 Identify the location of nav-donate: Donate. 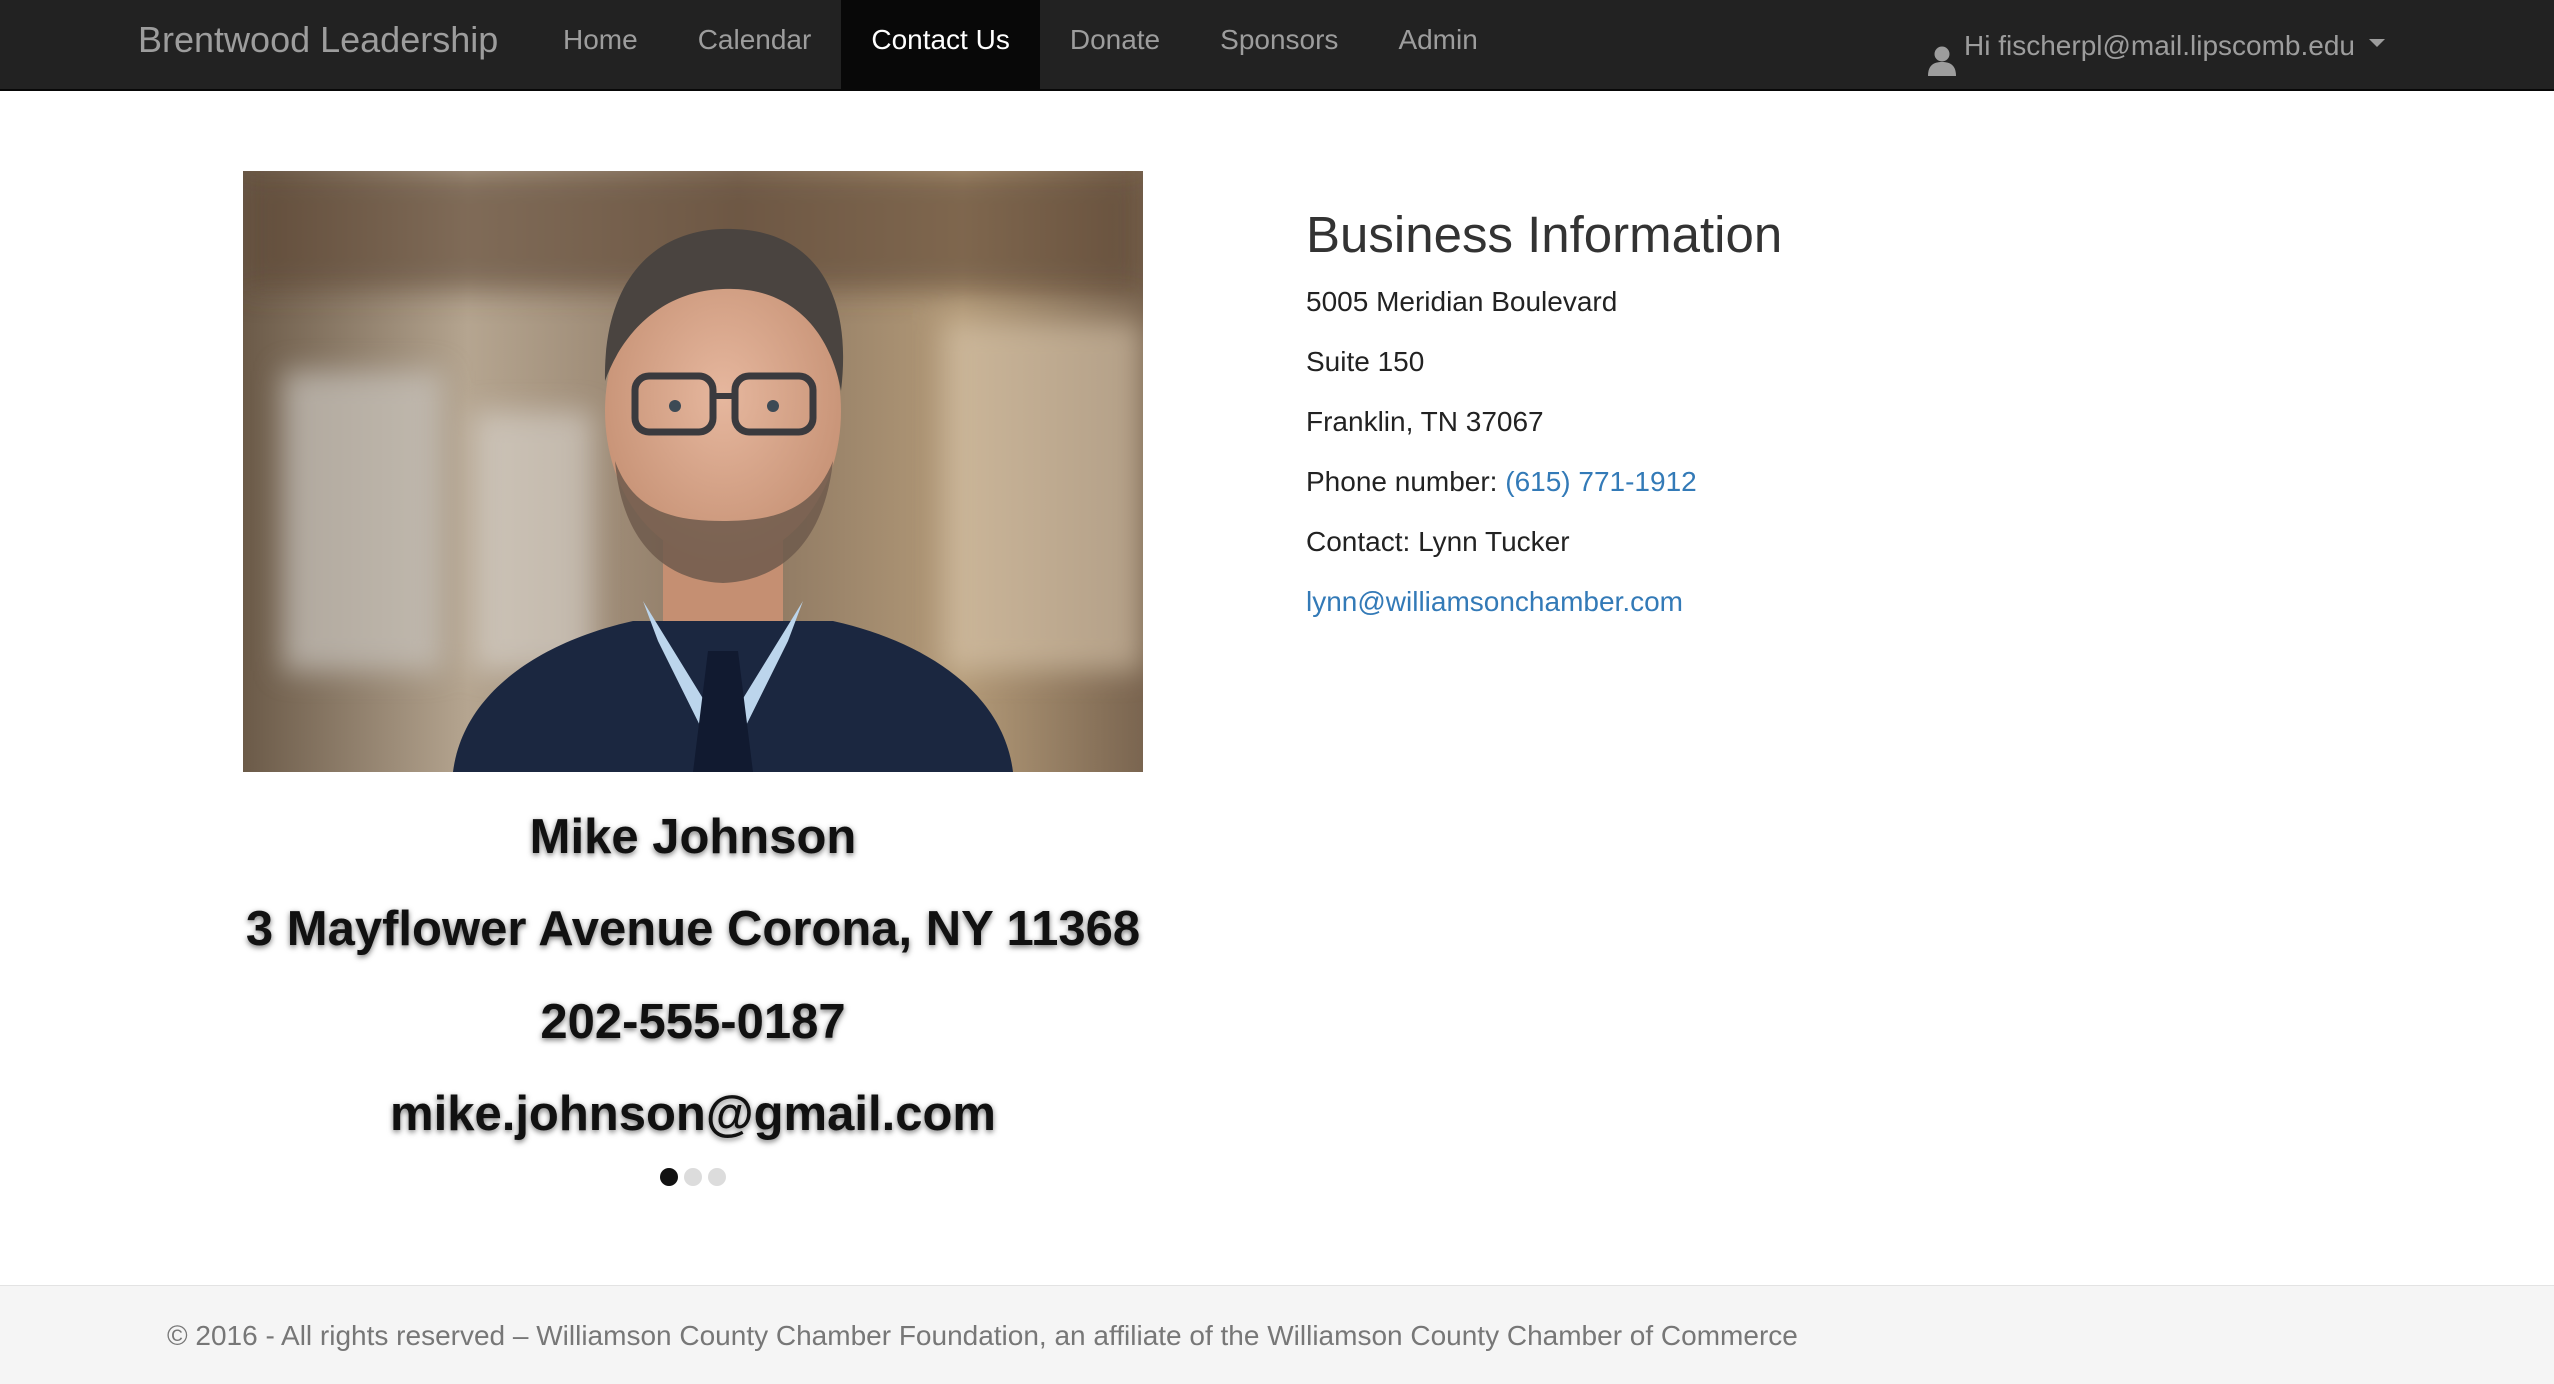
(1115, 45).